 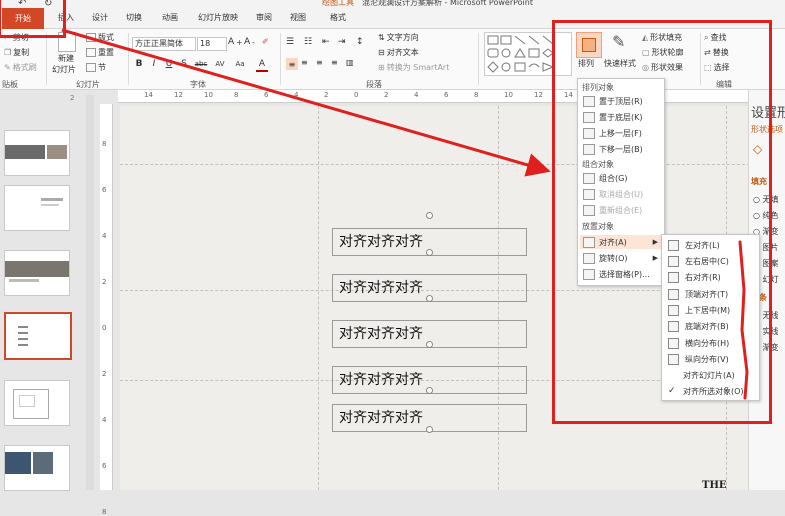 I want to click on annotation-scribble, so click(x=743, y=320).